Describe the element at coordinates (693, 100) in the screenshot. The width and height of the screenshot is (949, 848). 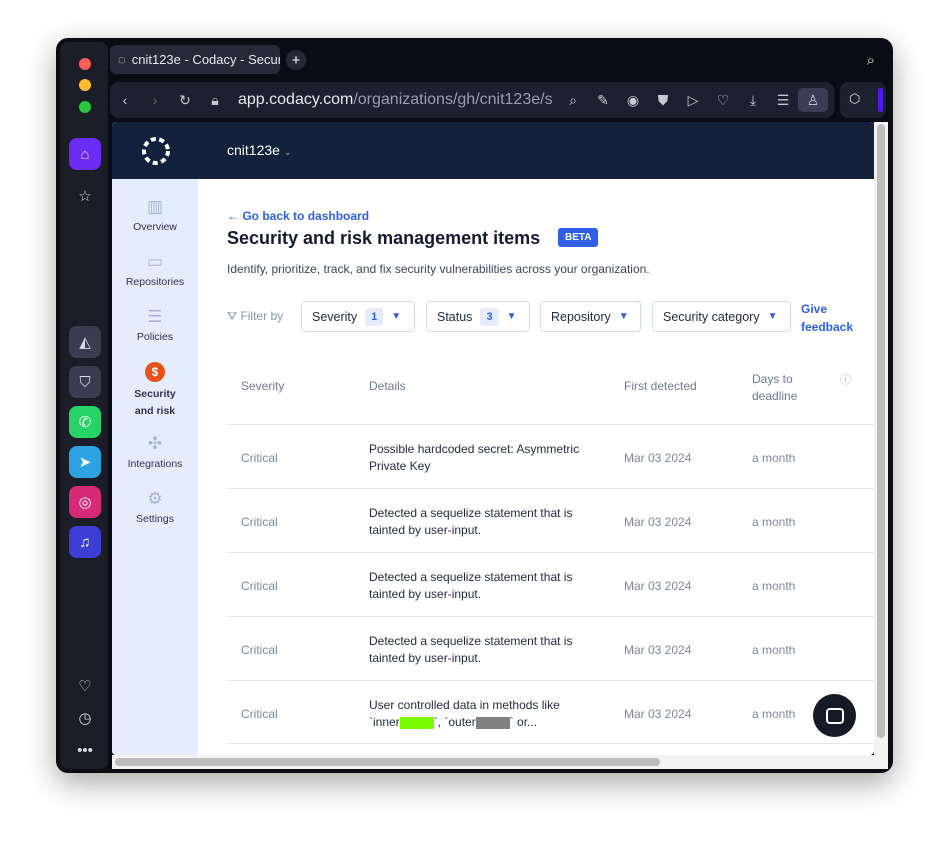
I see `send-icon: ▷` at that location.